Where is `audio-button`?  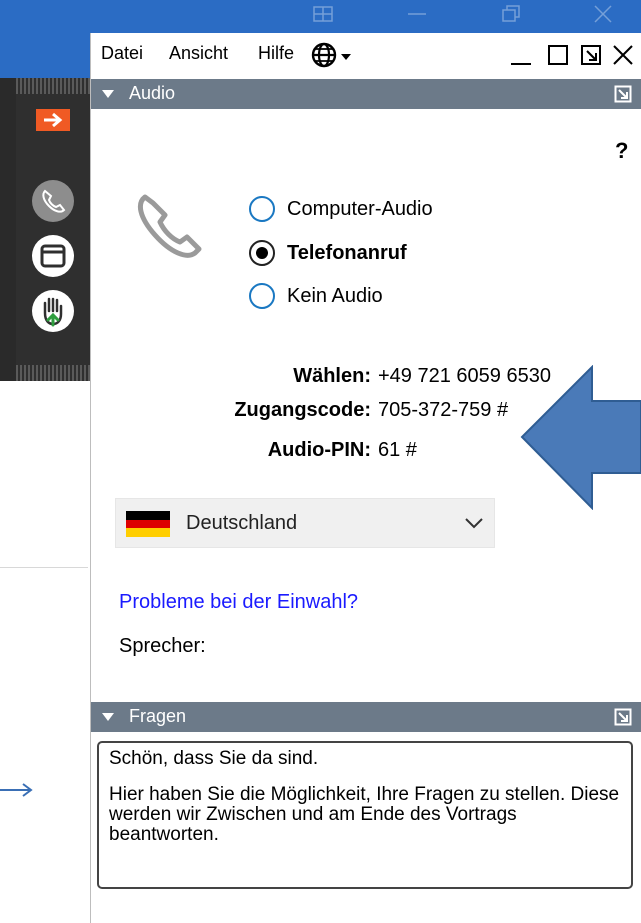 audio-button is located at coordinates (53, 201).